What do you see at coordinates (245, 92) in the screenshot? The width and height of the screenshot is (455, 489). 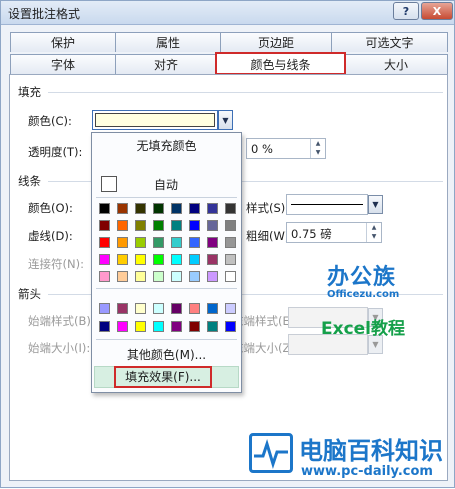 I see `fill-divider` at bounding box center [245, 92].